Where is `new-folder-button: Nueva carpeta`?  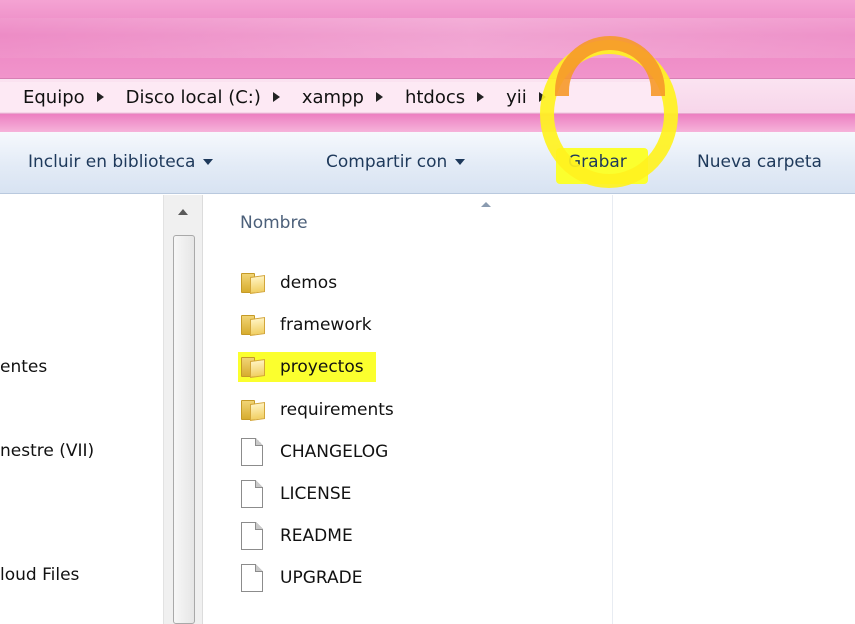
new-folder-button: Nueva carpeta is located at coordinates (759, 162).